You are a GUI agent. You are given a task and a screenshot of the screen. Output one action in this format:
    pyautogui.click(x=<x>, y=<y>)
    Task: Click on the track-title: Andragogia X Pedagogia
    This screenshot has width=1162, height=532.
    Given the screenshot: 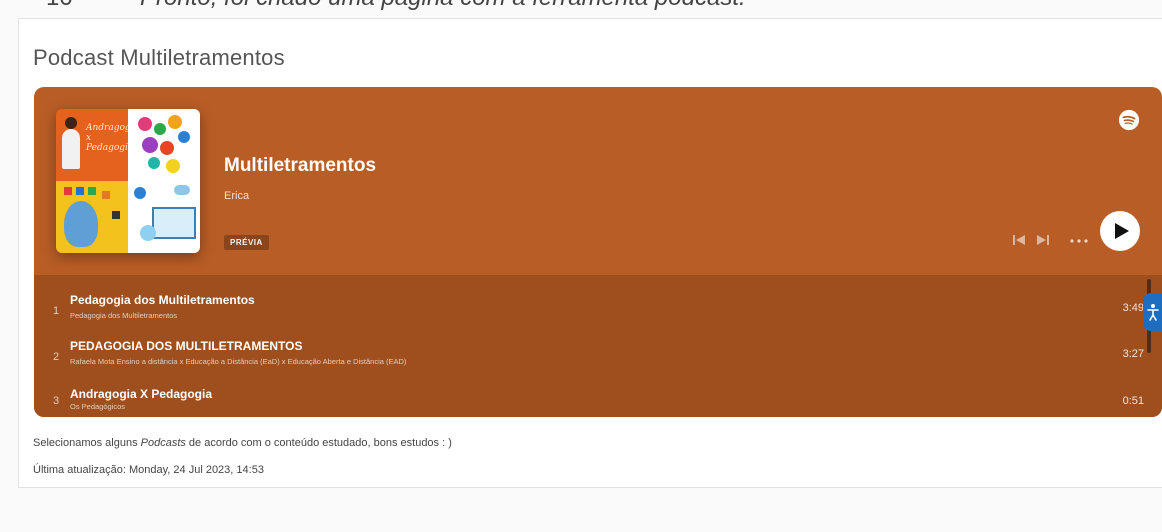 What is the action you would take?
    pyautogui.click(x=141, y=394)
    